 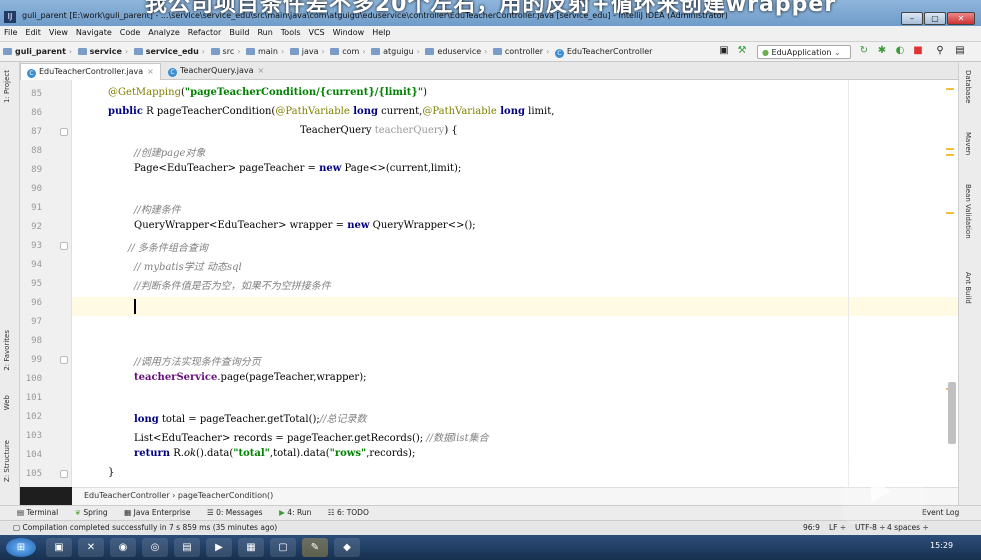 What do you see at coordinates (36, 284) in the screenshot?
I see `line-number: 95` at bounding box center [36, 284].